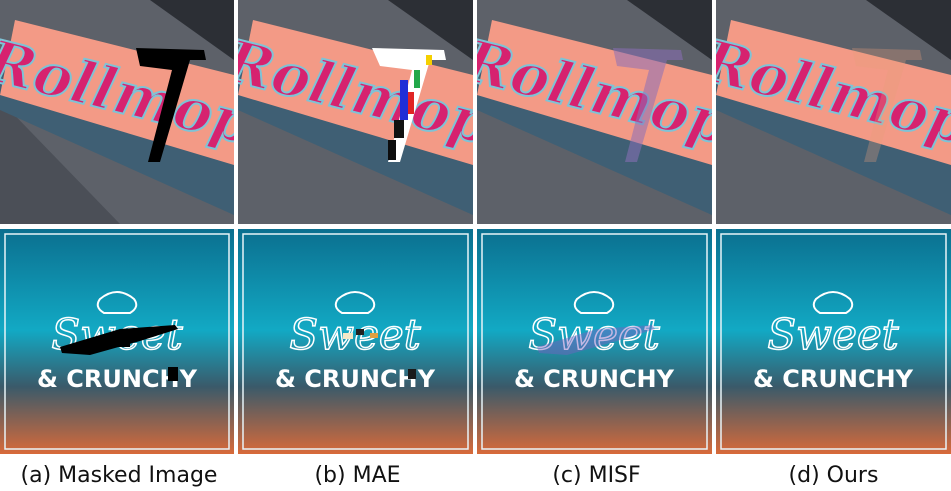  What do you see at coordinates (119, 475) in the screenshot?
I see `caption-masked-image: (a) Masked Image` at bounding box center [119, 475].